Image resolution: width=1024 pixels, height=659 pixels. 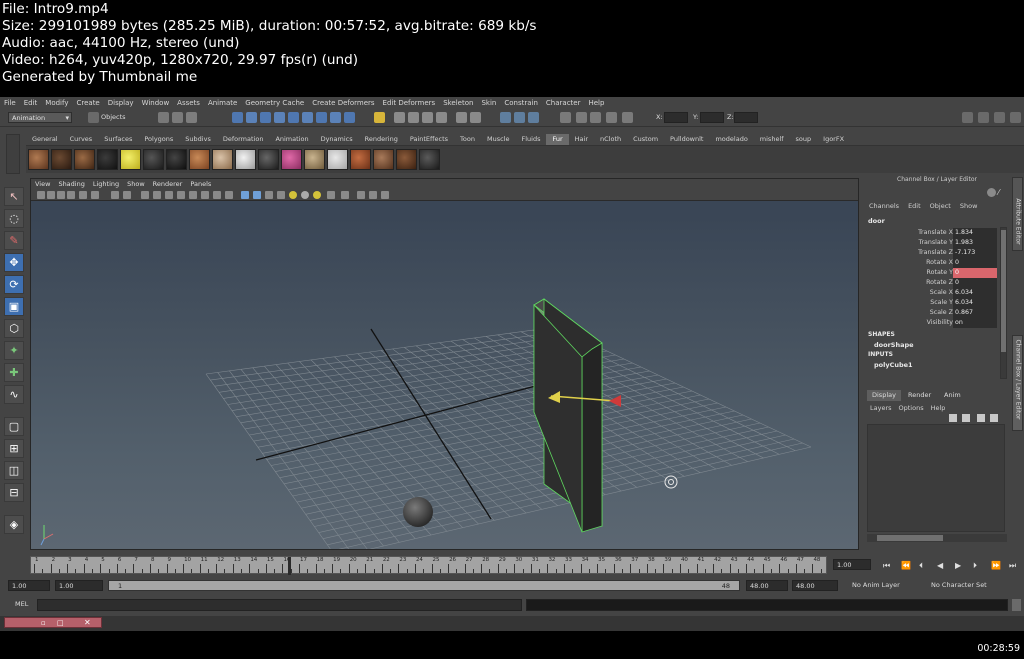 I want to click on layer-tab-anim: Anim, so click(x=952, y=395).